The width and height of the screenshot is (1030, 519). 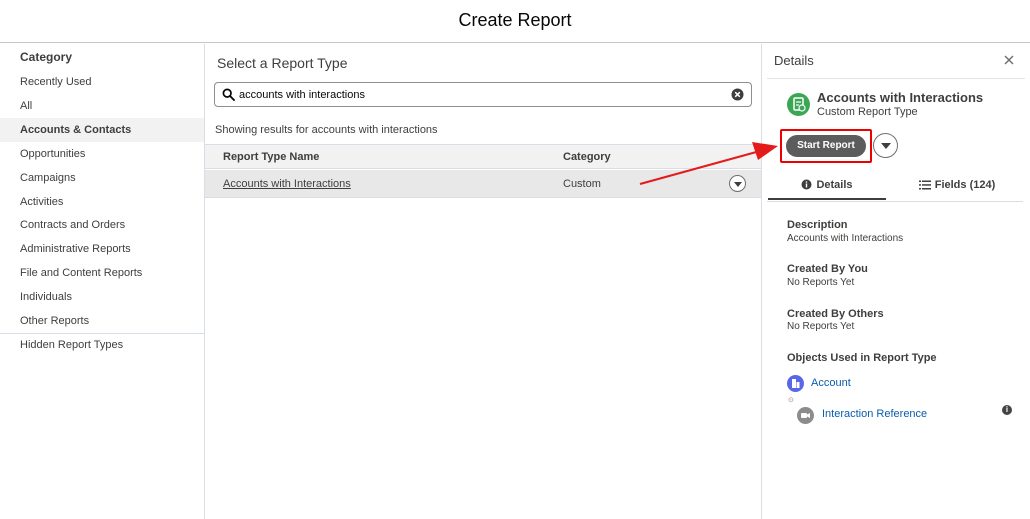 What do you see at coordinates (835, 314) in the screenshot?
I see `section-label-created-by-others: Created By Others` at bounding box center [835, 314].